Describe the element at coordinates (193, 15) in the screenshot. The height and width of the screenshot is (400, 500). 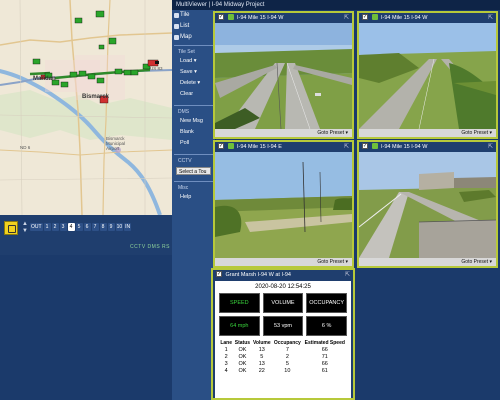
I see `menu-tile: Tile` at that location.